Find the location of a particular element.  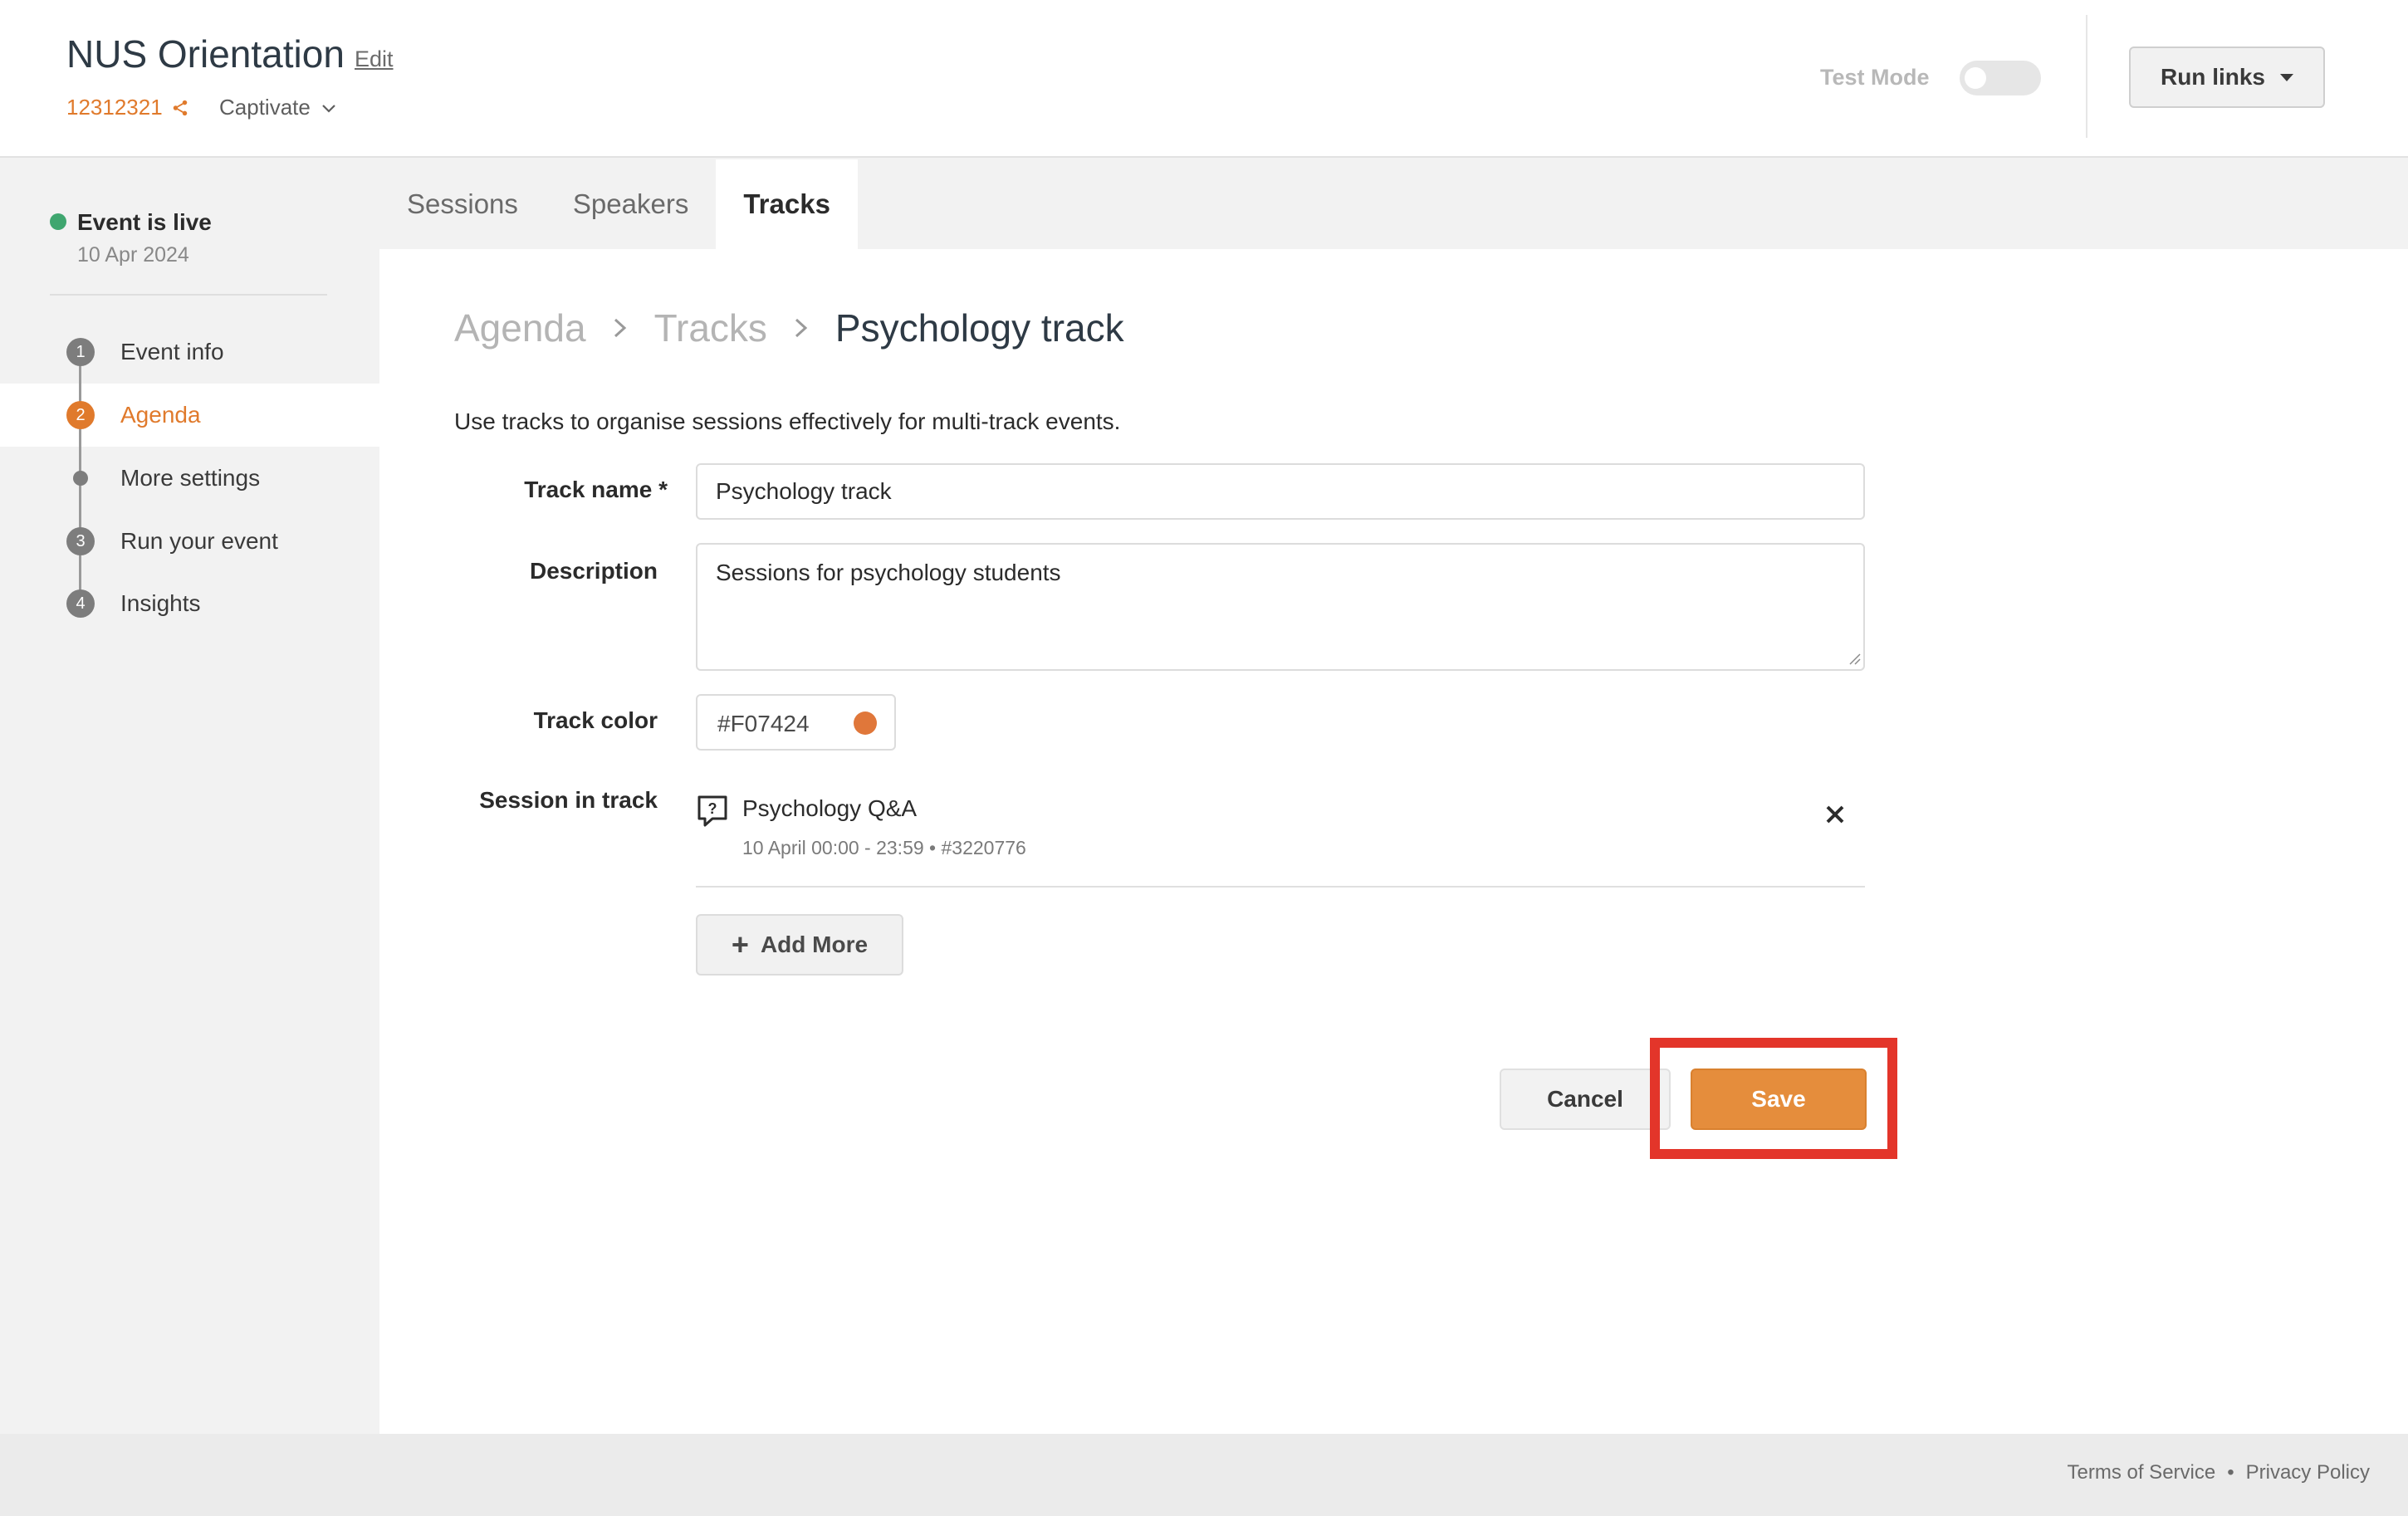

question-bubble-icon: ? is located at coordinates (712, 811).